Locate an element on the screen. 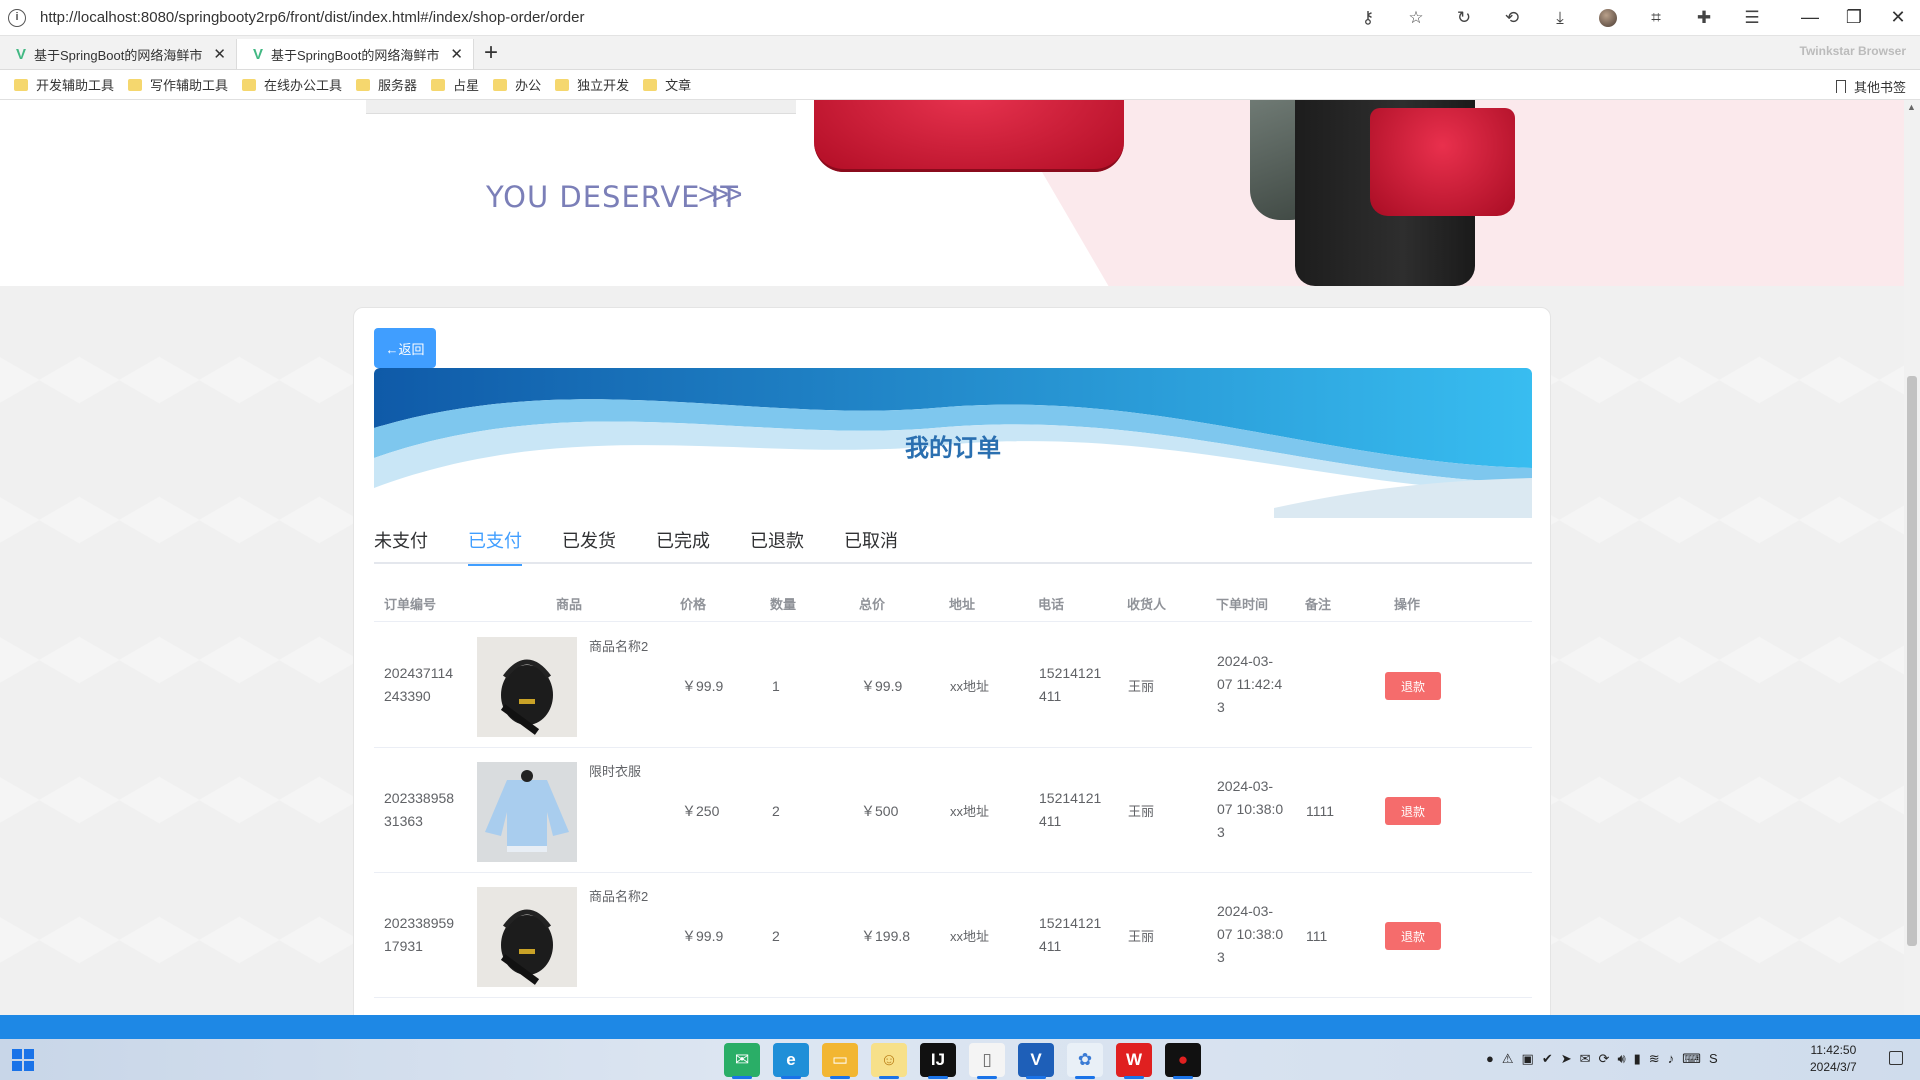 The height and width of the screenshot is (1080, 1920). sync-tray-icon: ⟳ is located at coordinates (1604, 1059).